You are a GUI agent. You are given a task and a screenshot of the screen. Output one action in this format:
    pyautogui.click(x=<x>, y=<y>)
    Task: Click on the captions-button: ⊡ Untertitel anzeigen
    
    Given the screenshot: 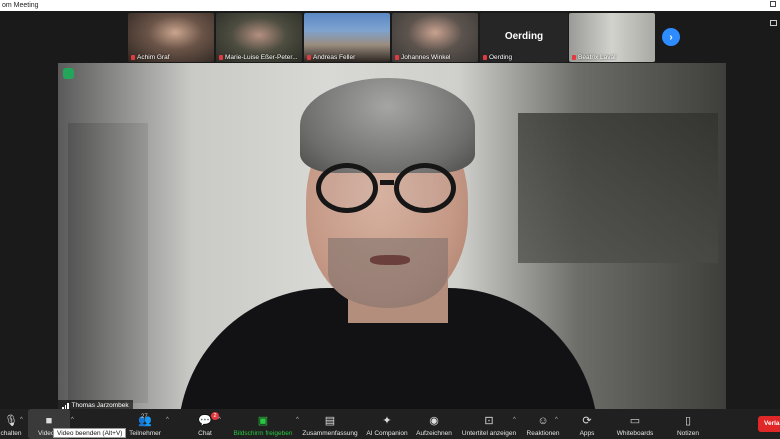 What is the action you would take?
    pyautogui.click(x=489, y=424)
    